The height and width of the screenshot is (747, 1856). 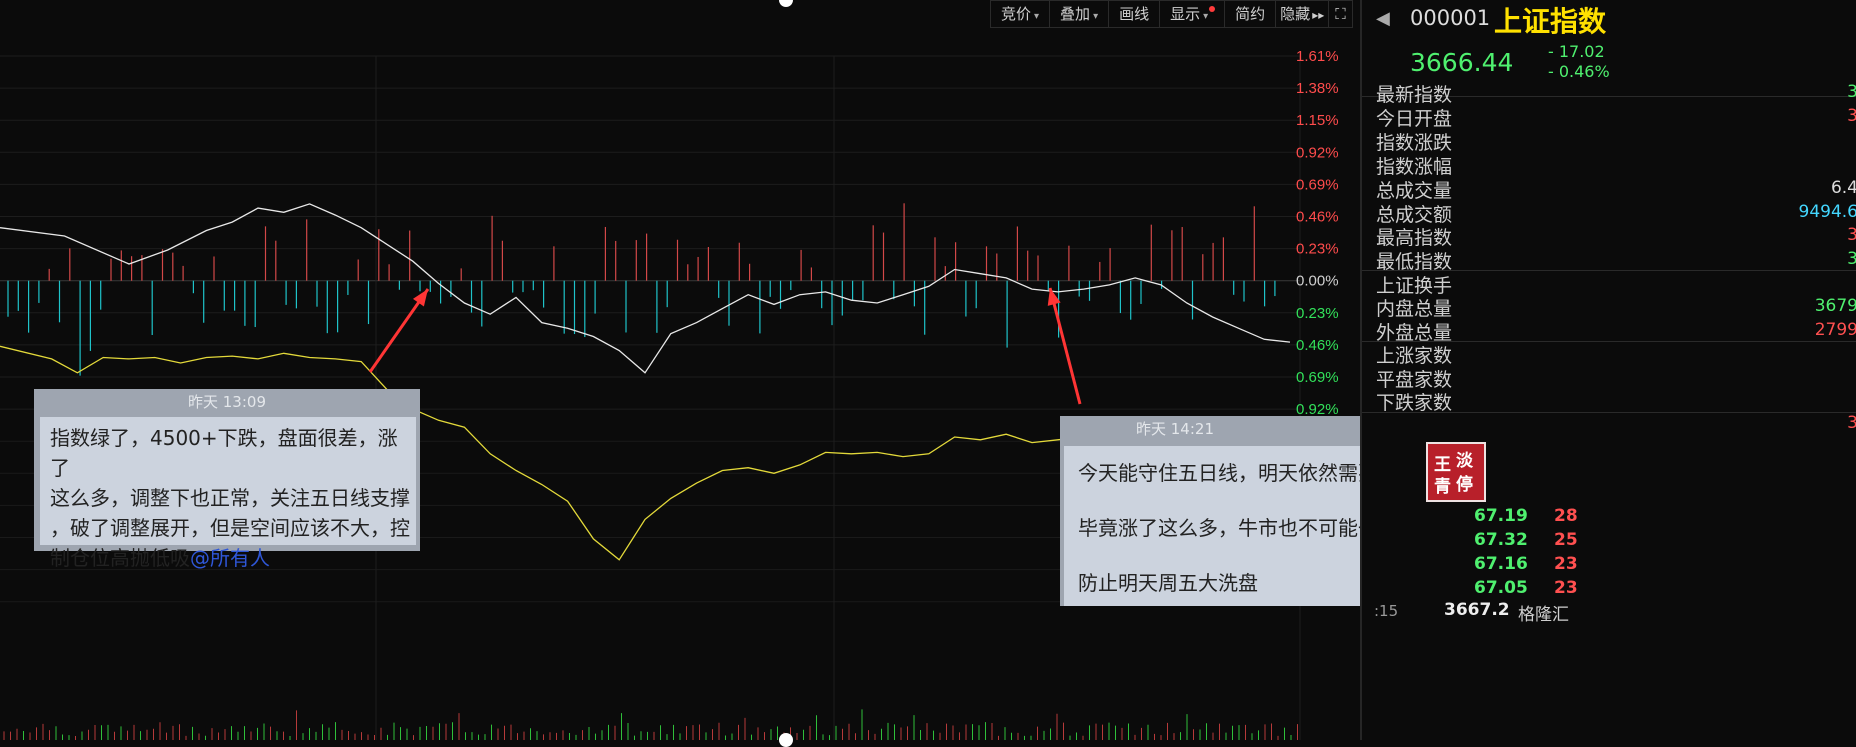 I want to click on price-change: - 17.02 - 0.46%, so click(x=1579, y=62).